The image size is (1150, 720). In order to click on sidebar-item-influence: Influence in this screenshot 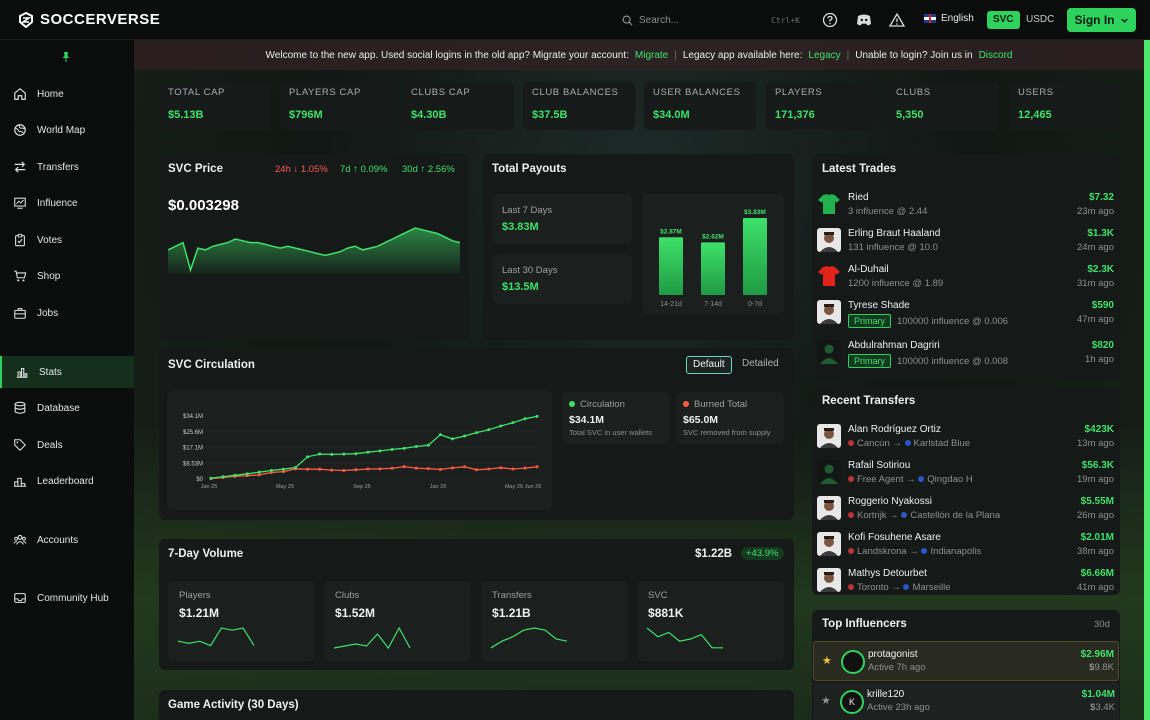, I will do `click(67, 203)`.